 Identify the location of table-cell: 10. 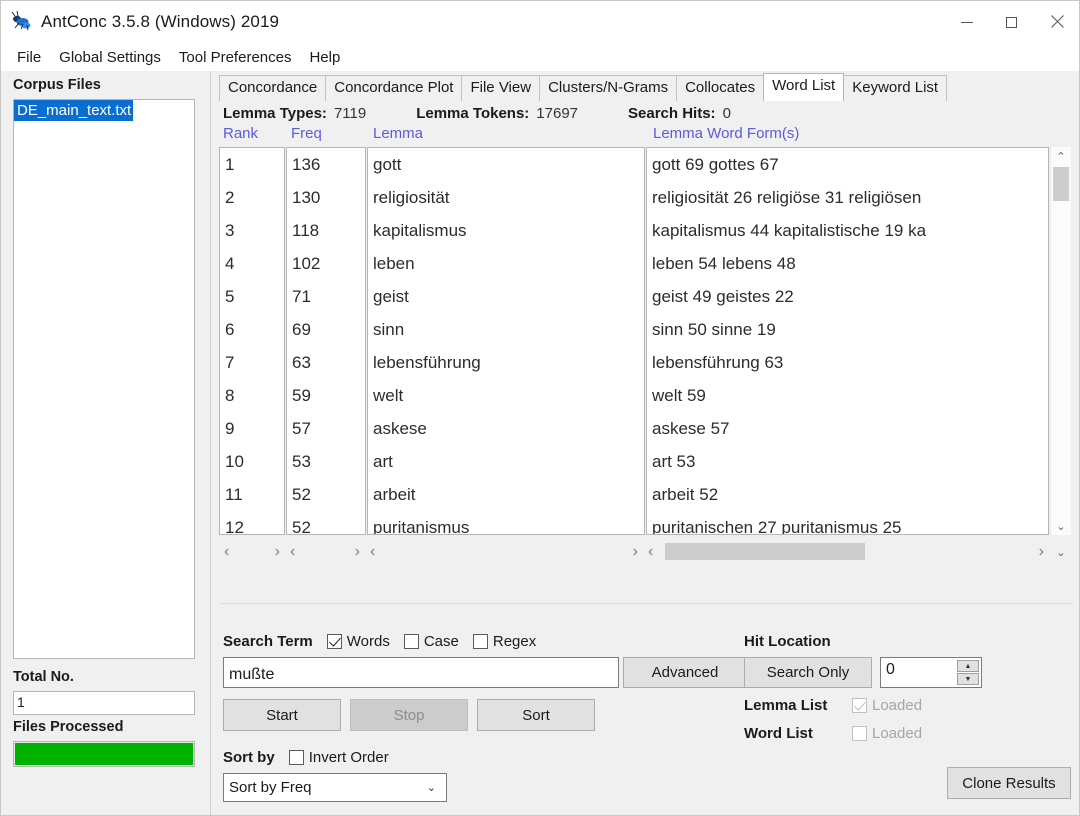
(252, 461).